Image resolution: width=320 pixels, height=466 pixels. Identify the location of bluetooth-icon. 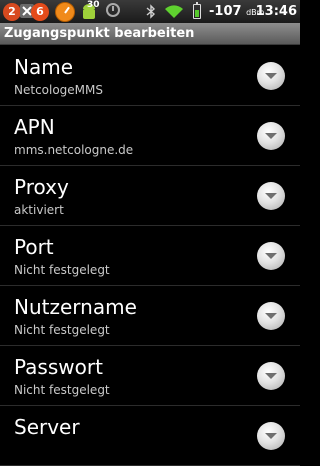
(151, 11).